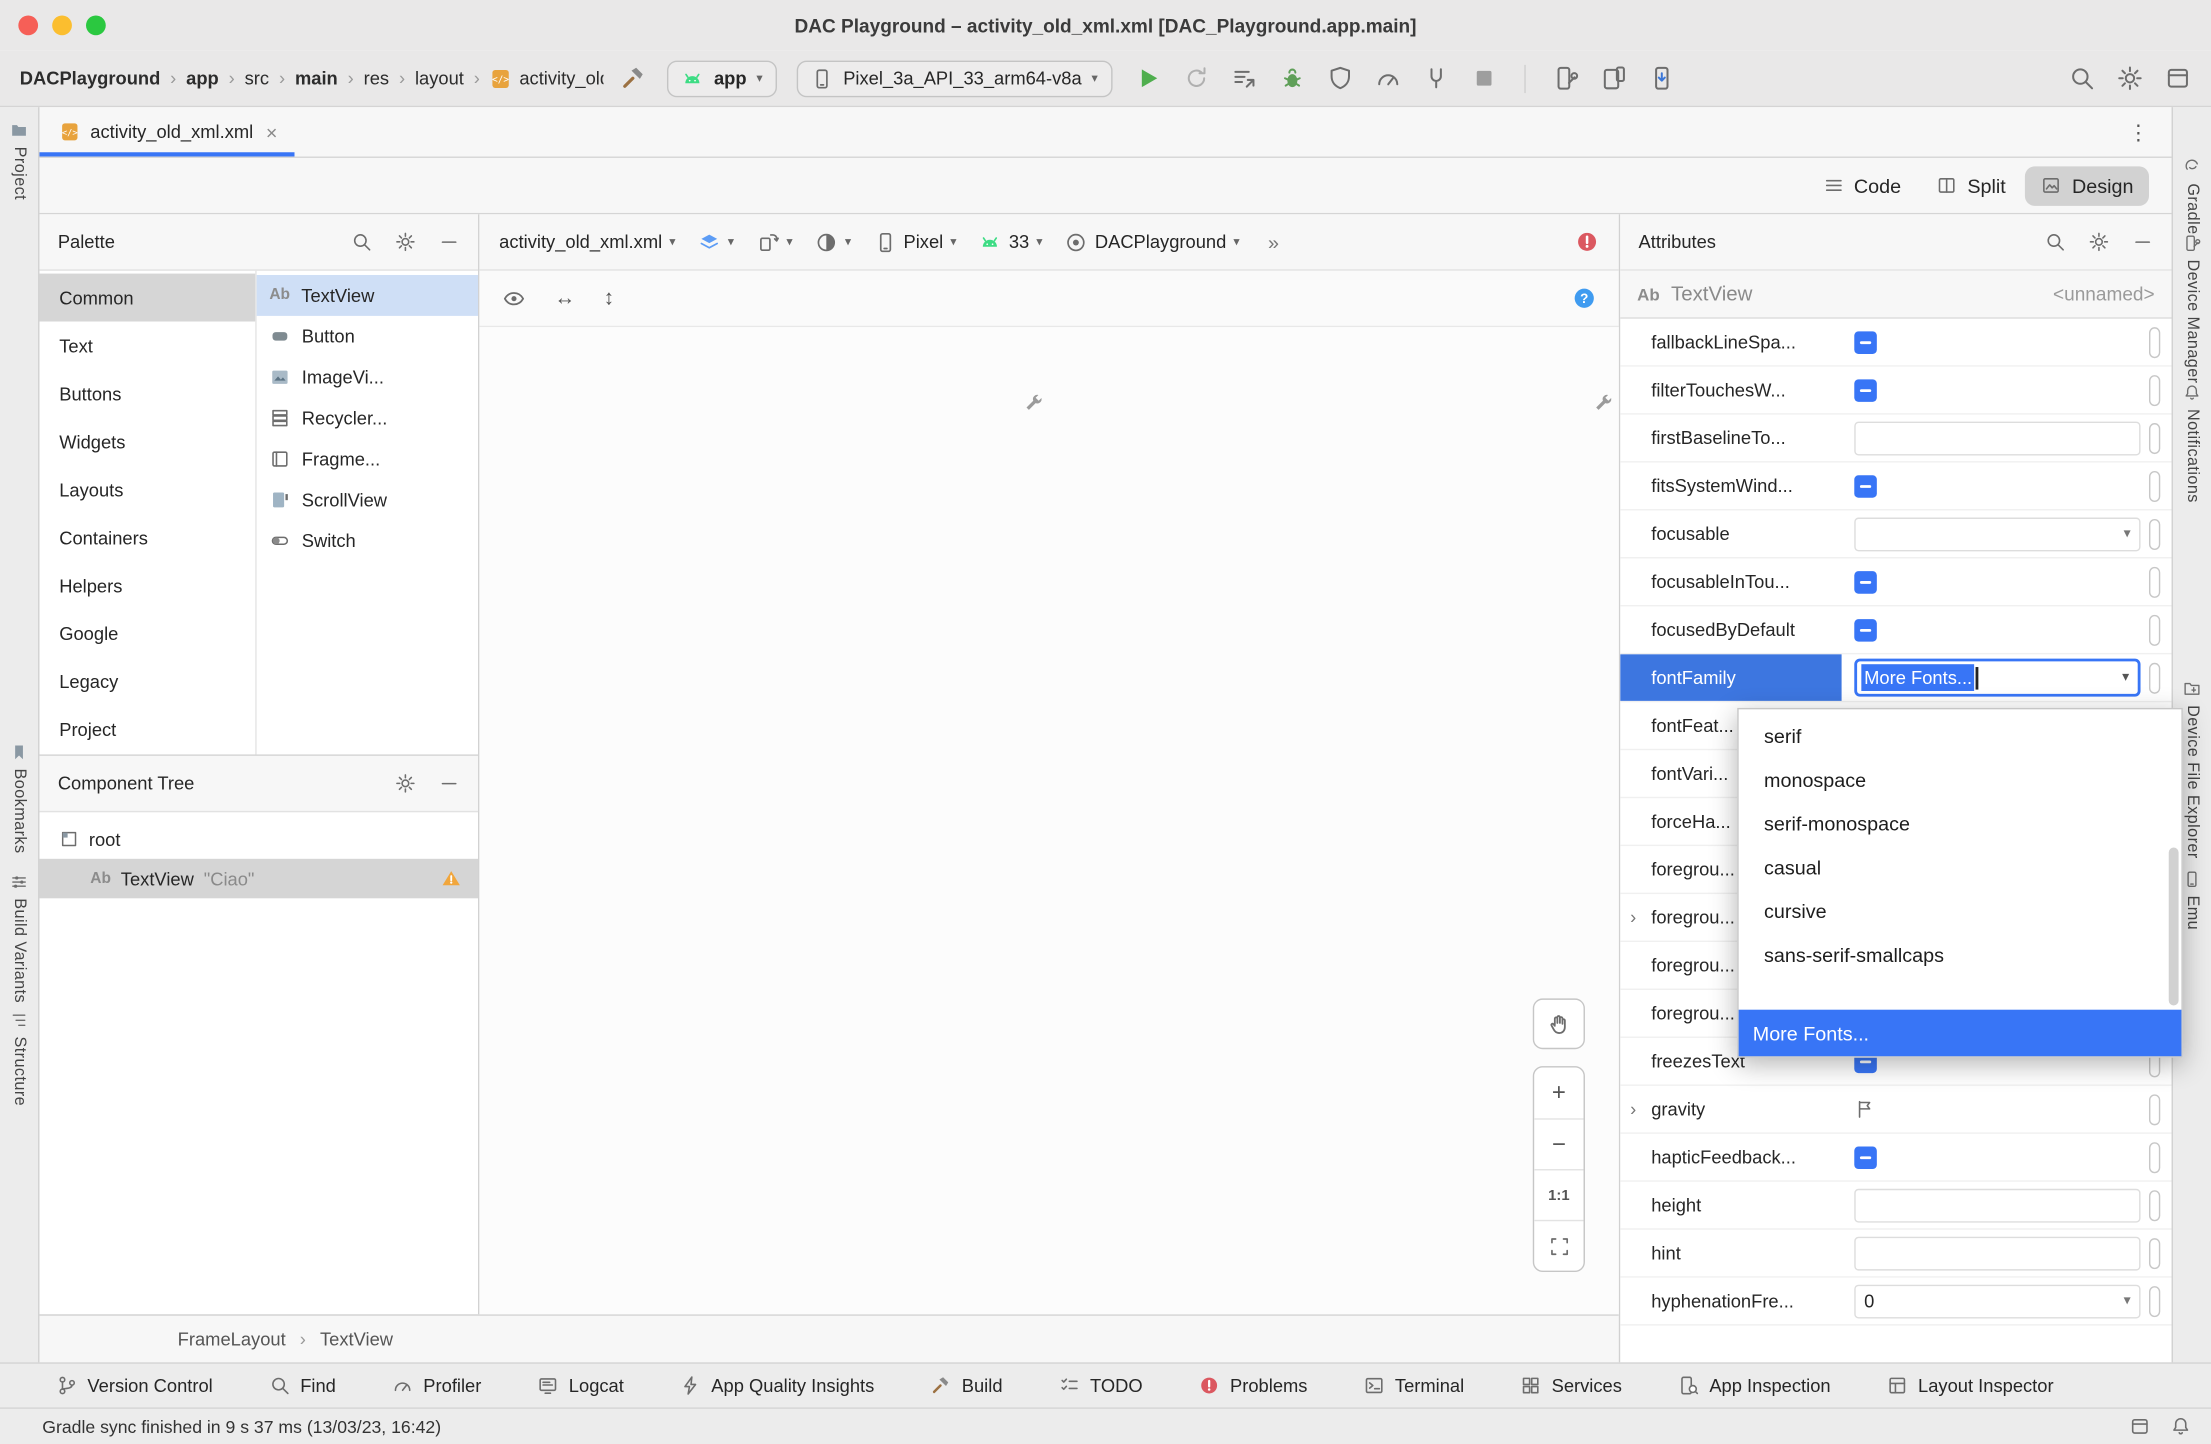 The image size is (2211, 1444). What do you see at coordinates (1414, 1385) in the screenshot?
I see `tool-window-terminal: Terminal` at bounding box center [1414, 1385].